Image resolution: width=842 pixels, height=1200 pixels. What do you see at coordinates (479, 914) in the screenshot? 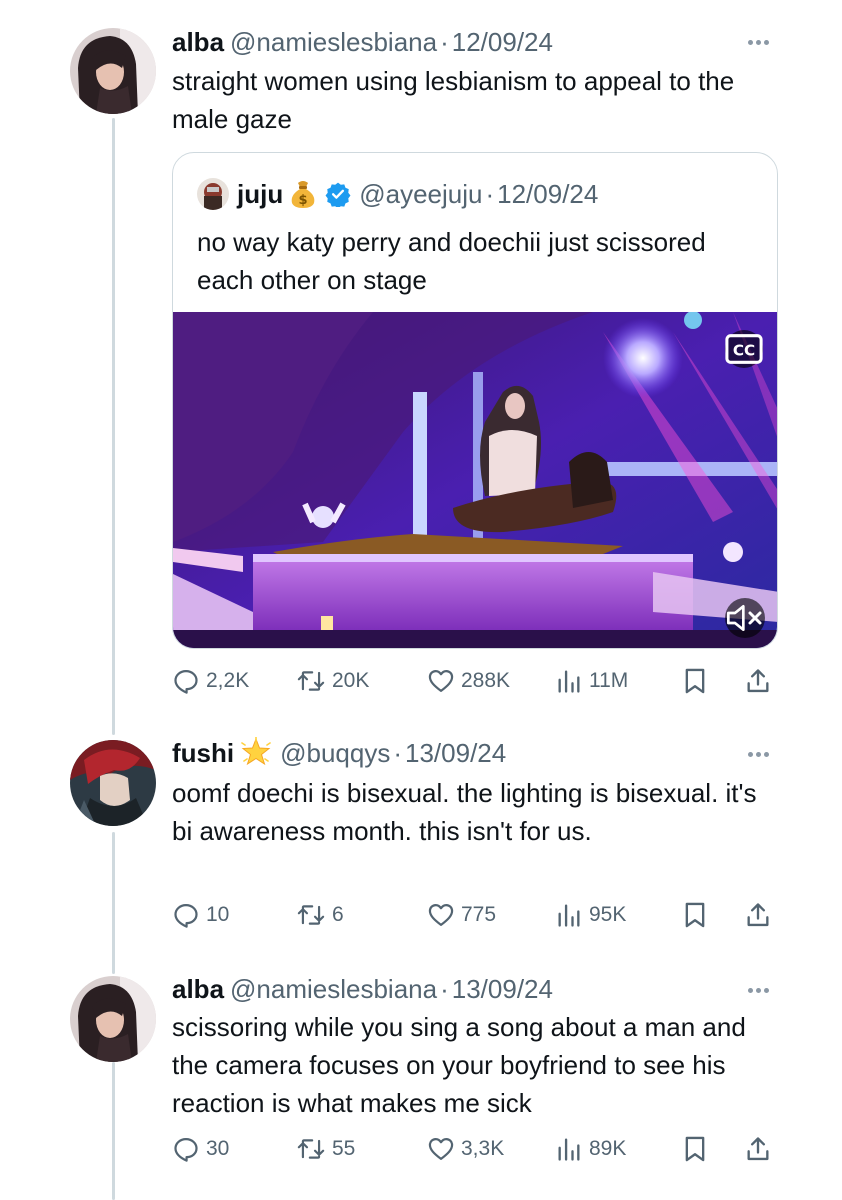
I see `like-count: 775` at bounding box center [479, 914].